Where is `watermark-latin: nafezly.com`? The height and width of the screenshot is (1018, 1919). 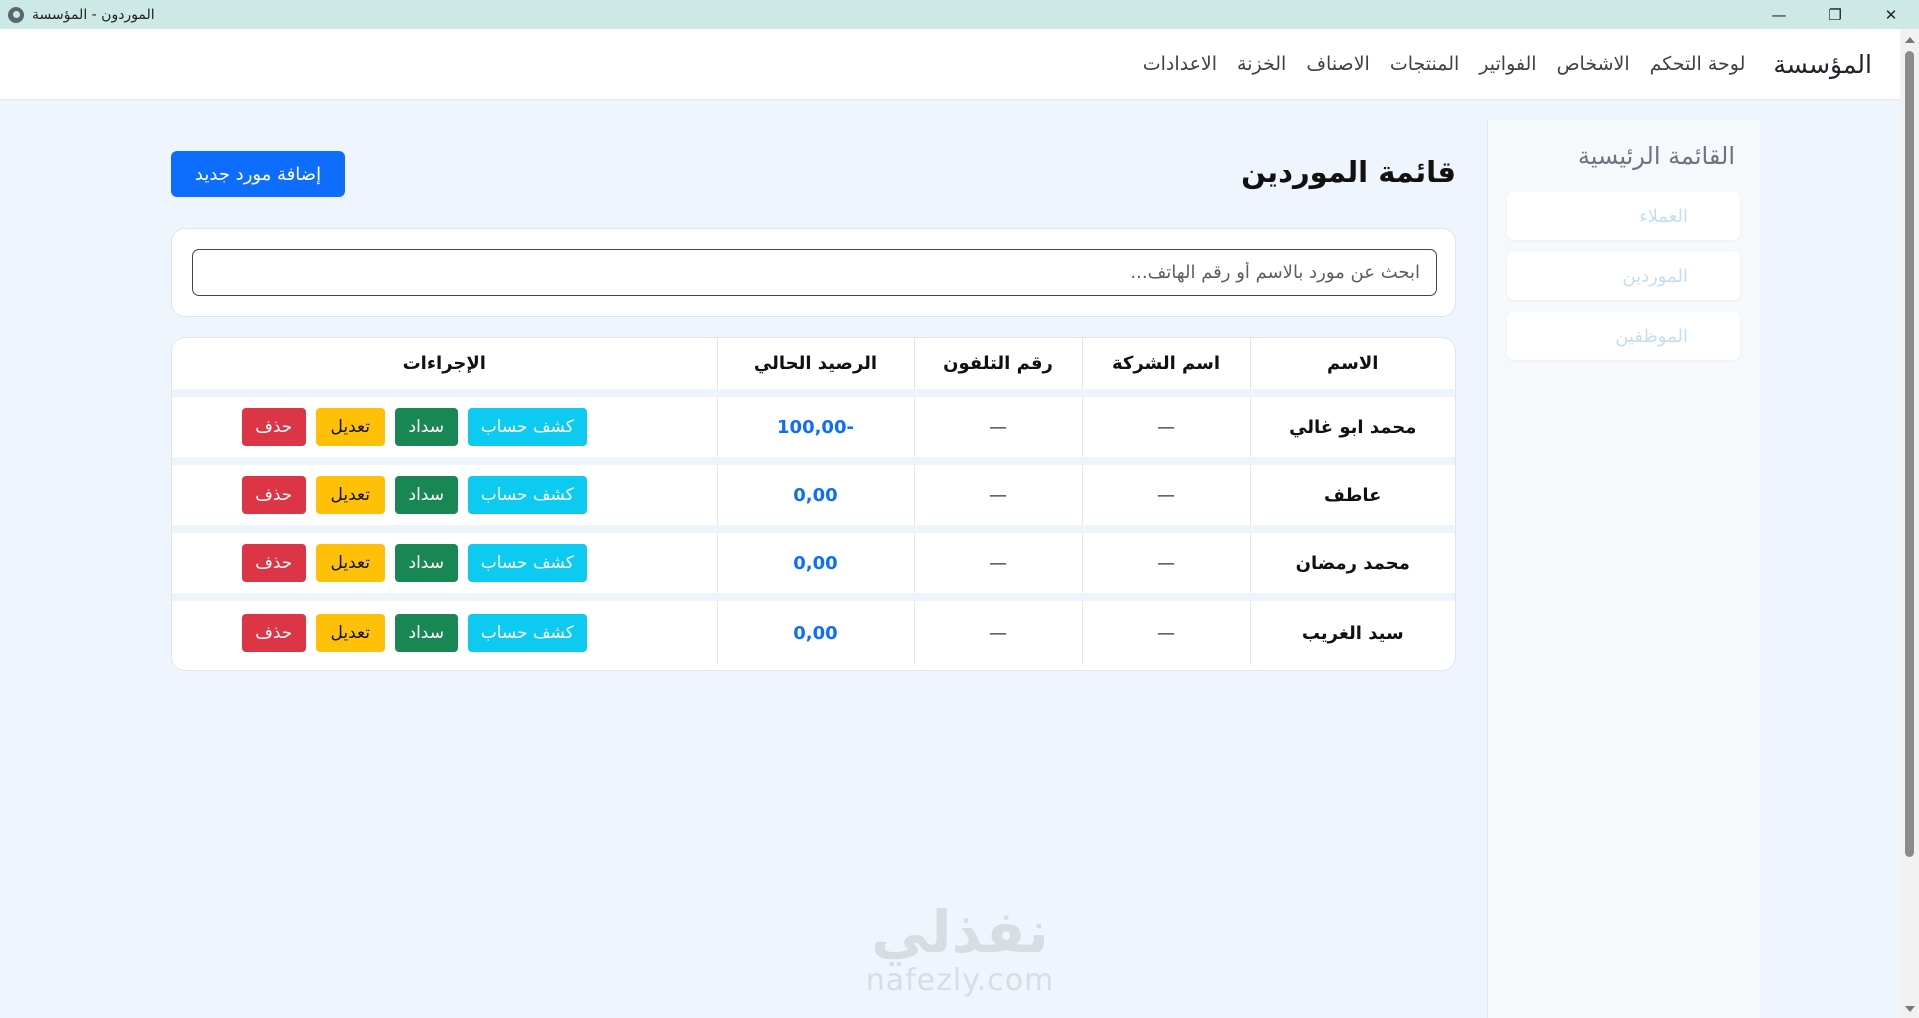 watermark-latin: nafezly.com is located at coordinates (960, 980).